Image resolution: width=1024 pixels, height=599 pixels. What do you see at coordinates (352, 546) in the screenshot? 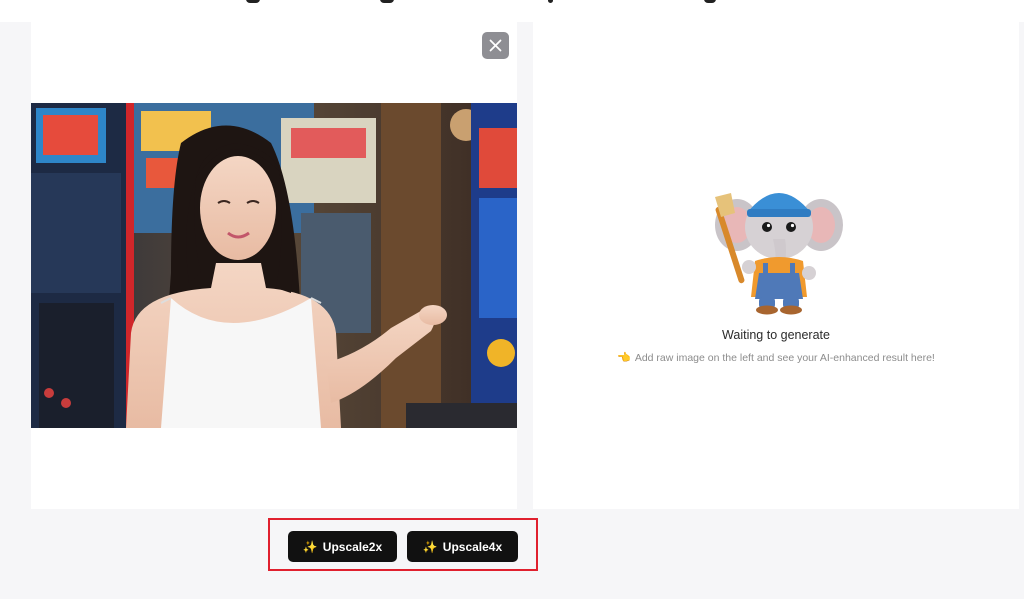
I see `upscale-2x-label: Upscale2x` at bounding box center [352, 546].